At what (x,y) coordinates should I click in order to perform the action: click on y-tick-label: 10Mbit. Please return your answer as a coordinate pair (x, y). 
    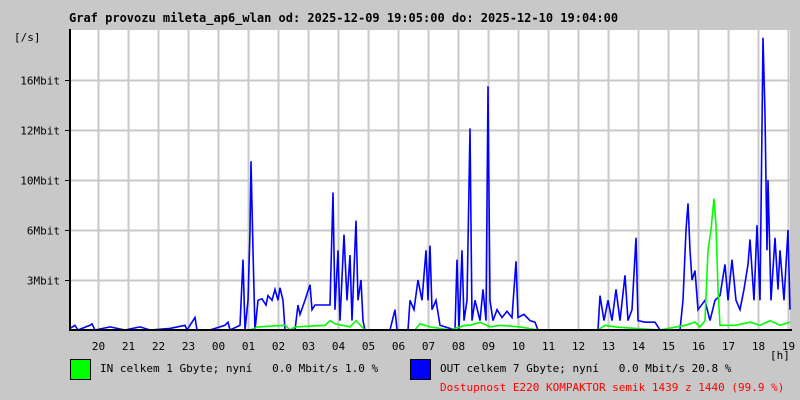
    Looking at the image, I should click on (40, 181).